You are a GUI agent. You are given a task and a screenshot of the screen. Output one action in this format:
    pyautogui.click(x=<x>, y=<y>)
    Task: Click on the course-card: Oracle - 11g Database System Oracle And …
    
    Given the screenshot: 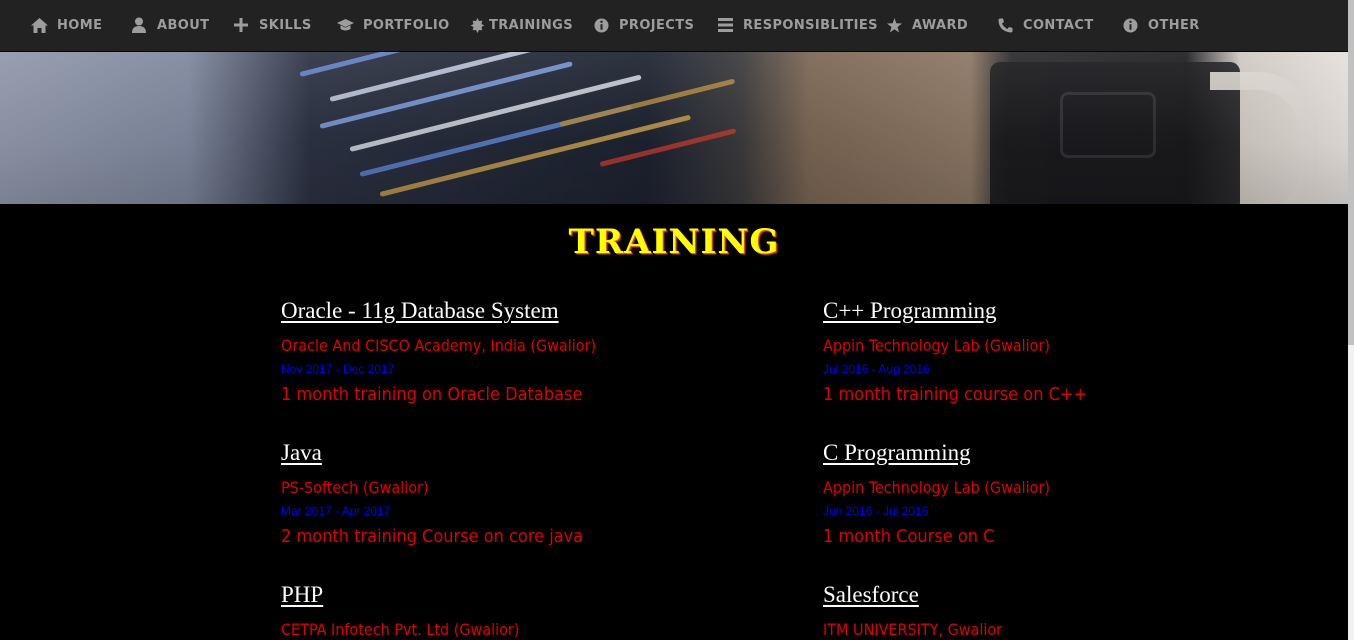 What is the action you would take?
    pyautogui.click(x=481, y=351)
    